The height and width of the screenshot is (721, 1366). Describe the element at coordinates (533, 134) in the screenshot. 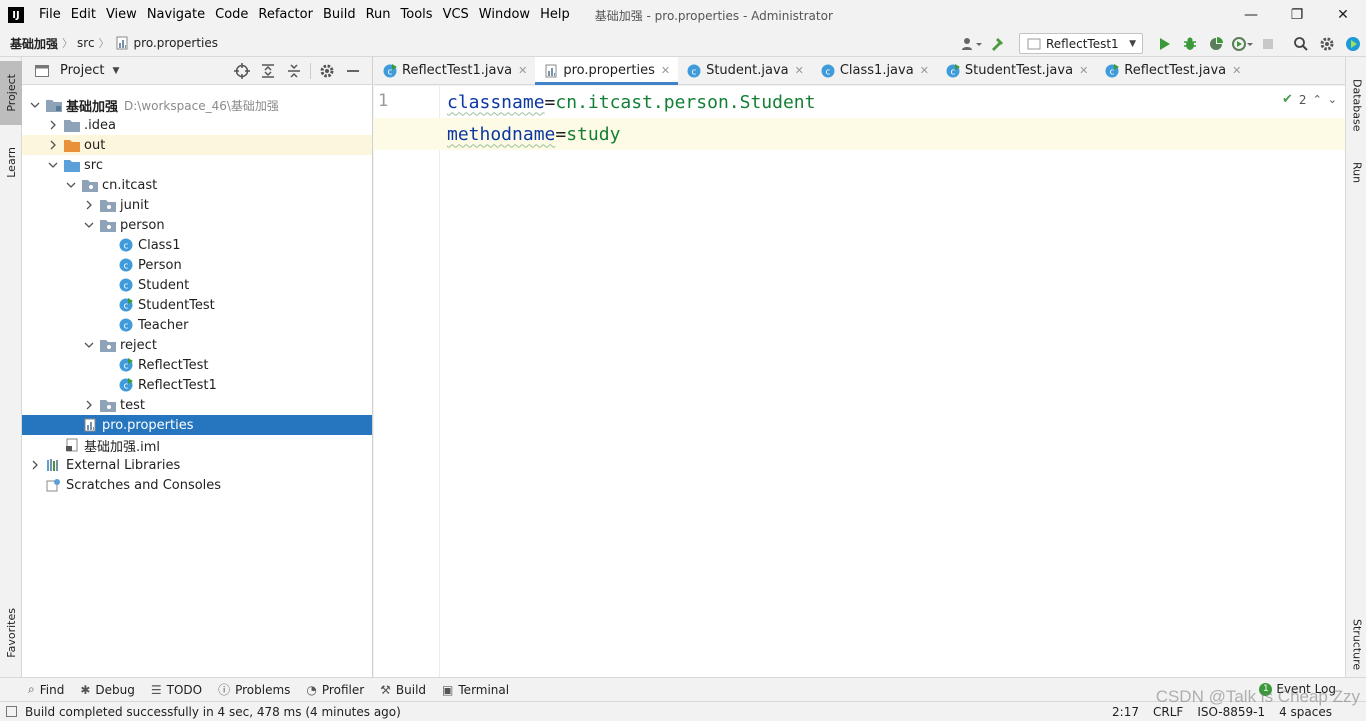

I see `code-line: methodname = study` at that location.